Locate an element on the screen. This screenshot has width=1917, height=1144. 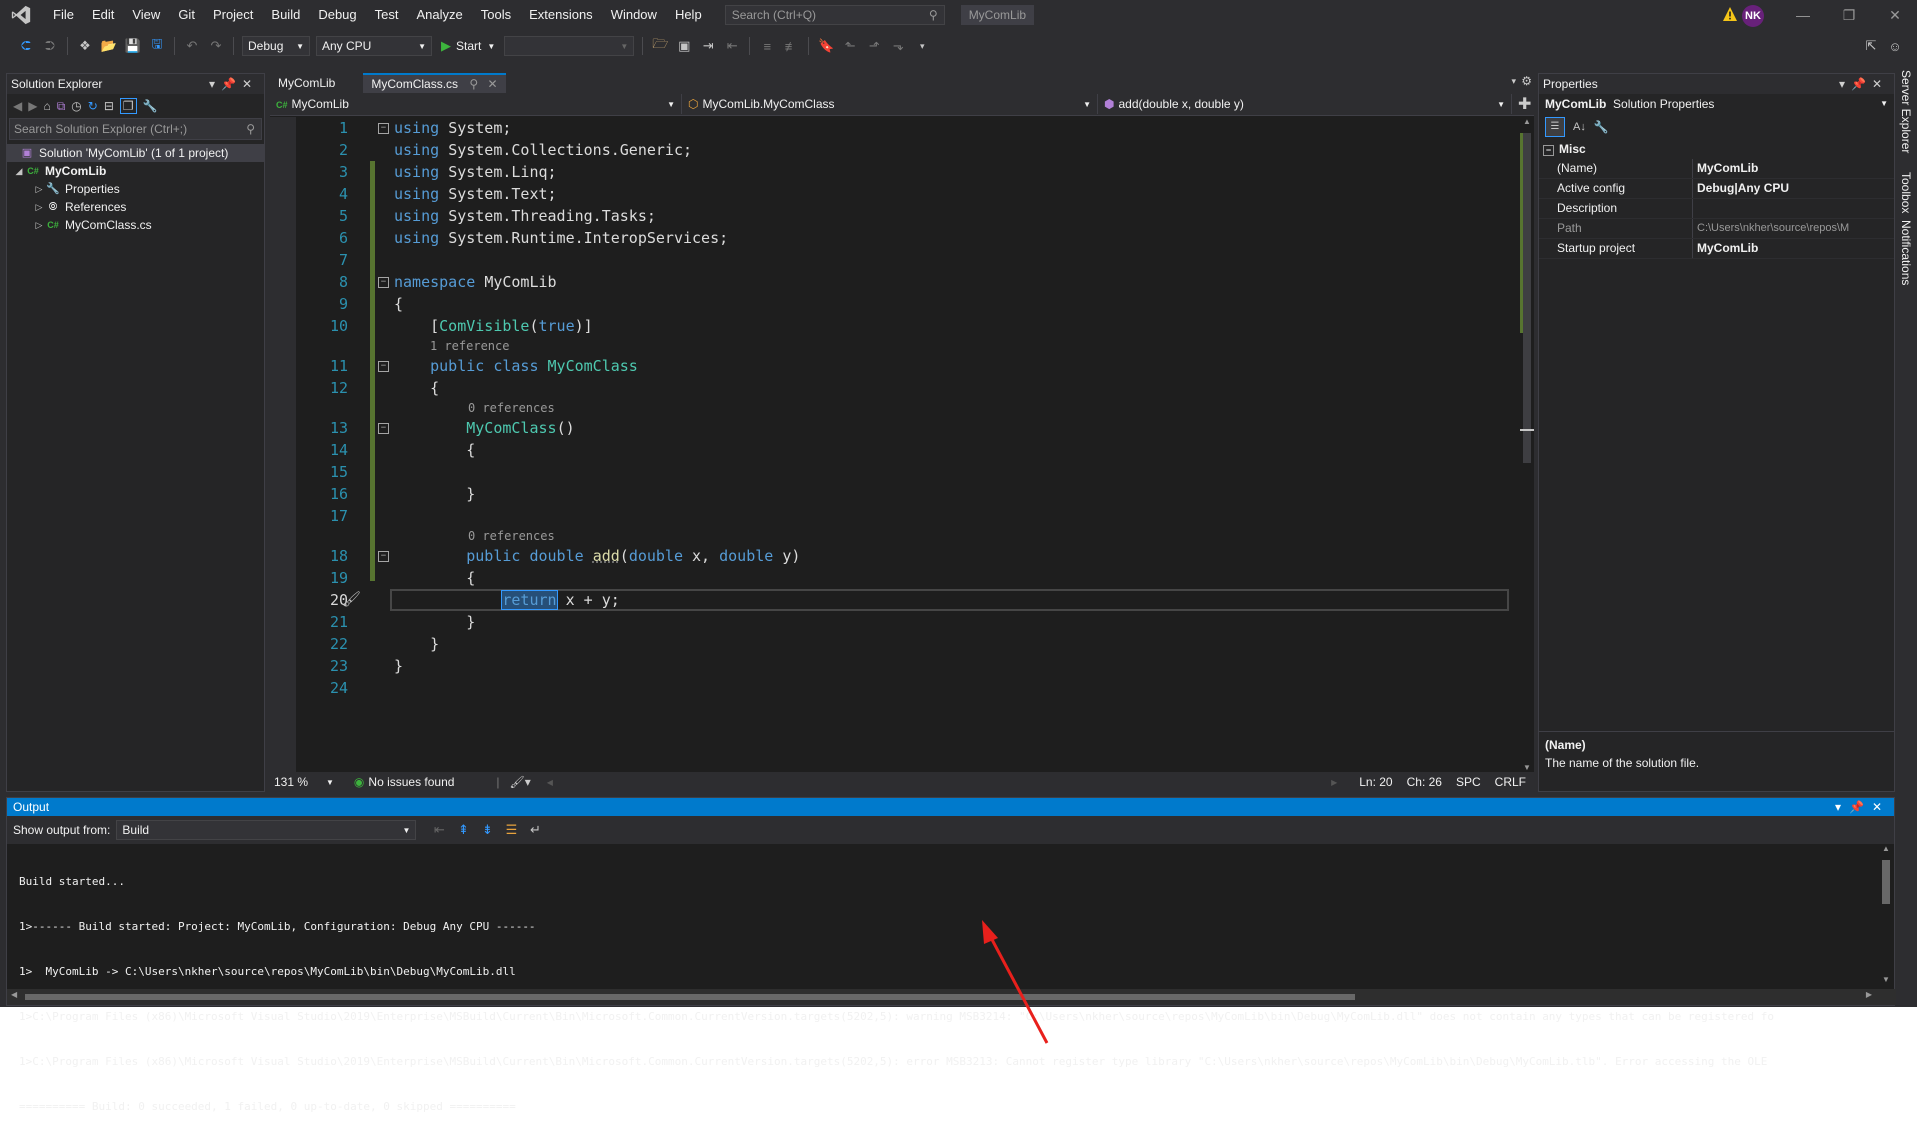
live-share-icon: ⇱ is located at coordinates (1871, 46).